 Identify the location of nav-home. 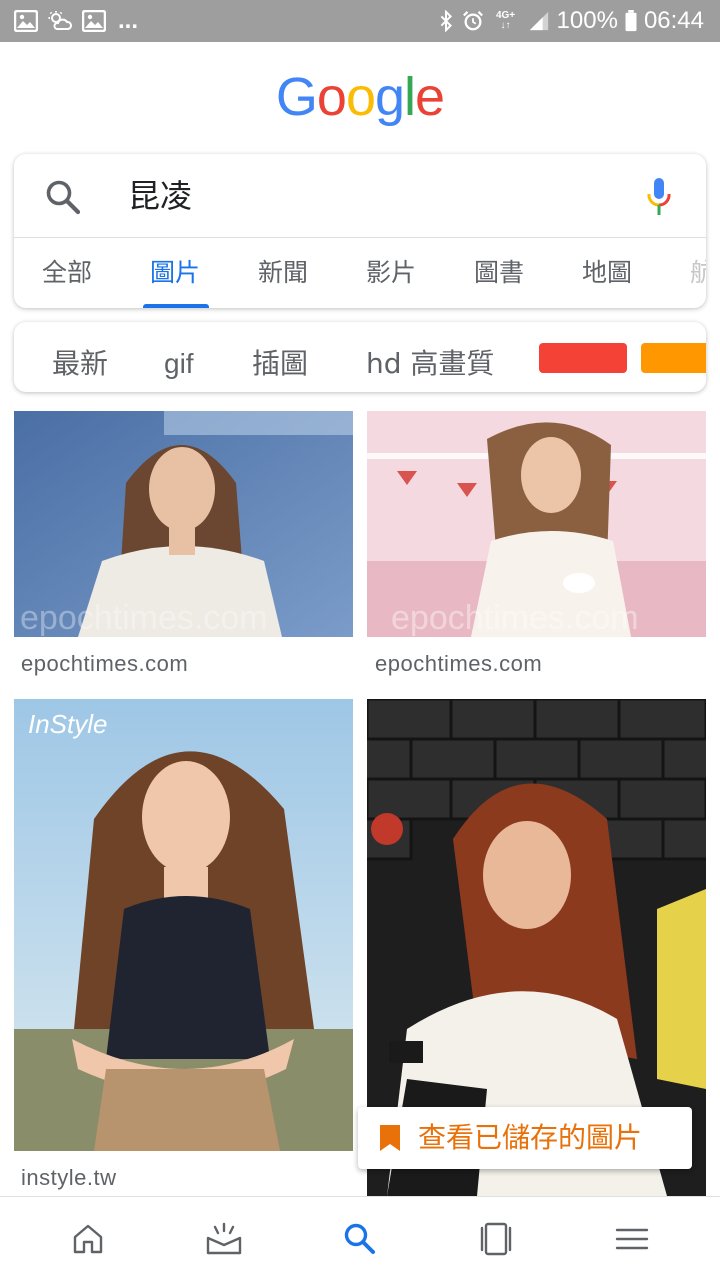
(88, 1238).